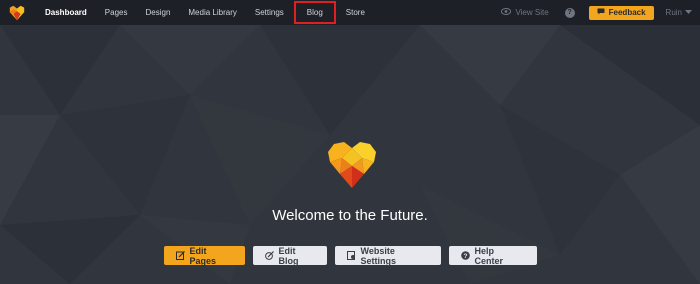 This screenshot has height=284, width=700. I want to click on view-site-link: View Site, so click(525, 12).